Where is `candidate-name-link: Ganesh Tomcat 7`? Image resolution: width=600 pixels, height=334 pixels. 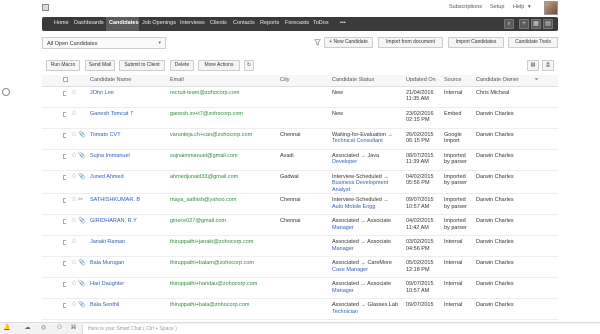 candidate-name-link: Ganesh Tomcat 7 is located at coordinates (111, 114).